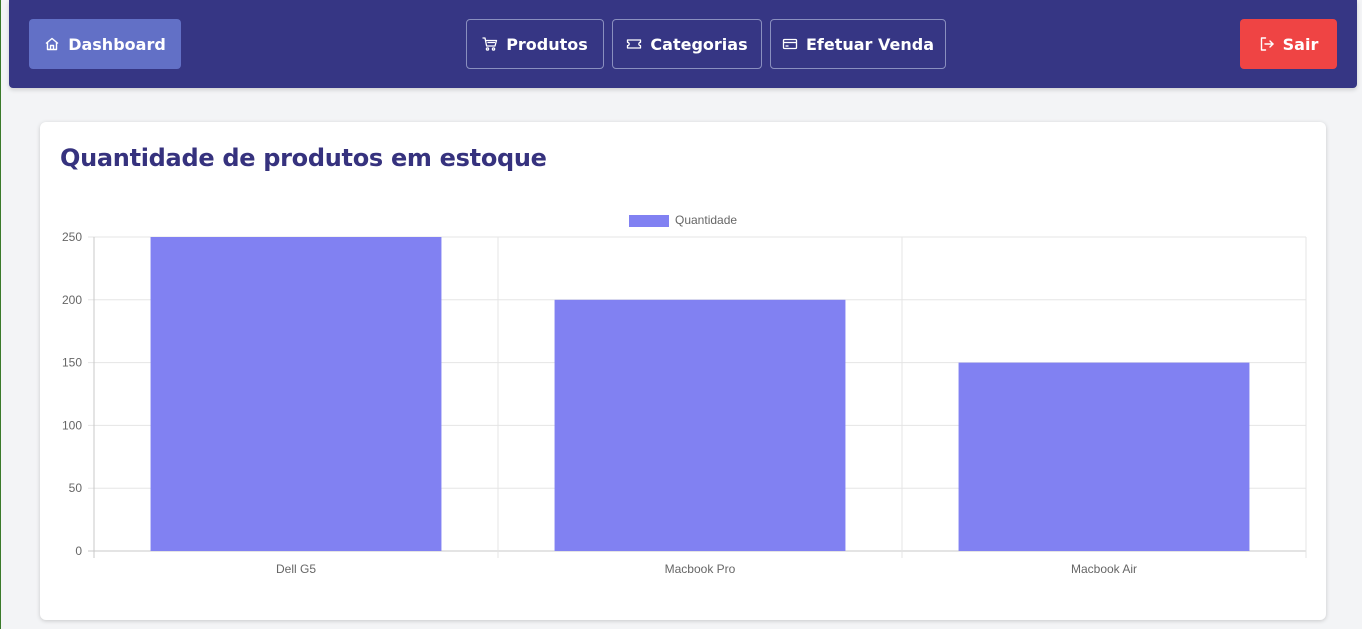  Describe the element at coordinates (76, 488) in the screenshot. I see `y-tick-label: 50` at that location.